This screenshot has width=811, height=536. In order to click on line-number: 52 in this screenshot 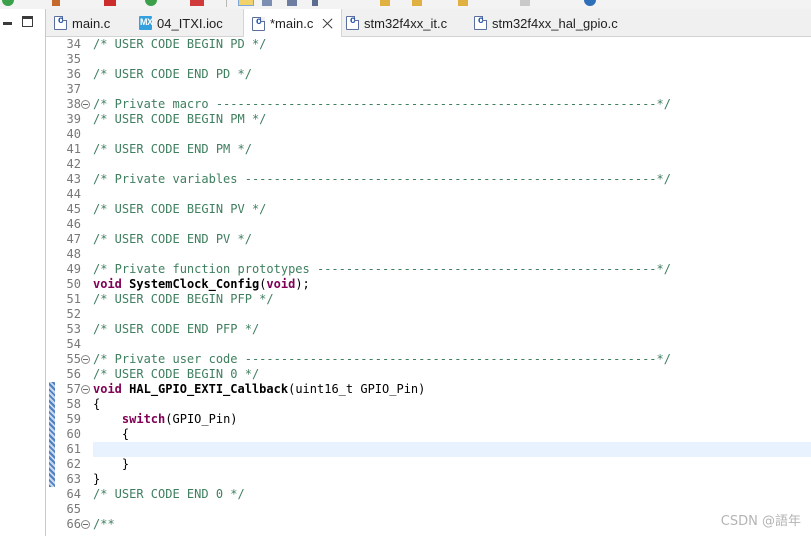, I will do `click(73, 314)`.